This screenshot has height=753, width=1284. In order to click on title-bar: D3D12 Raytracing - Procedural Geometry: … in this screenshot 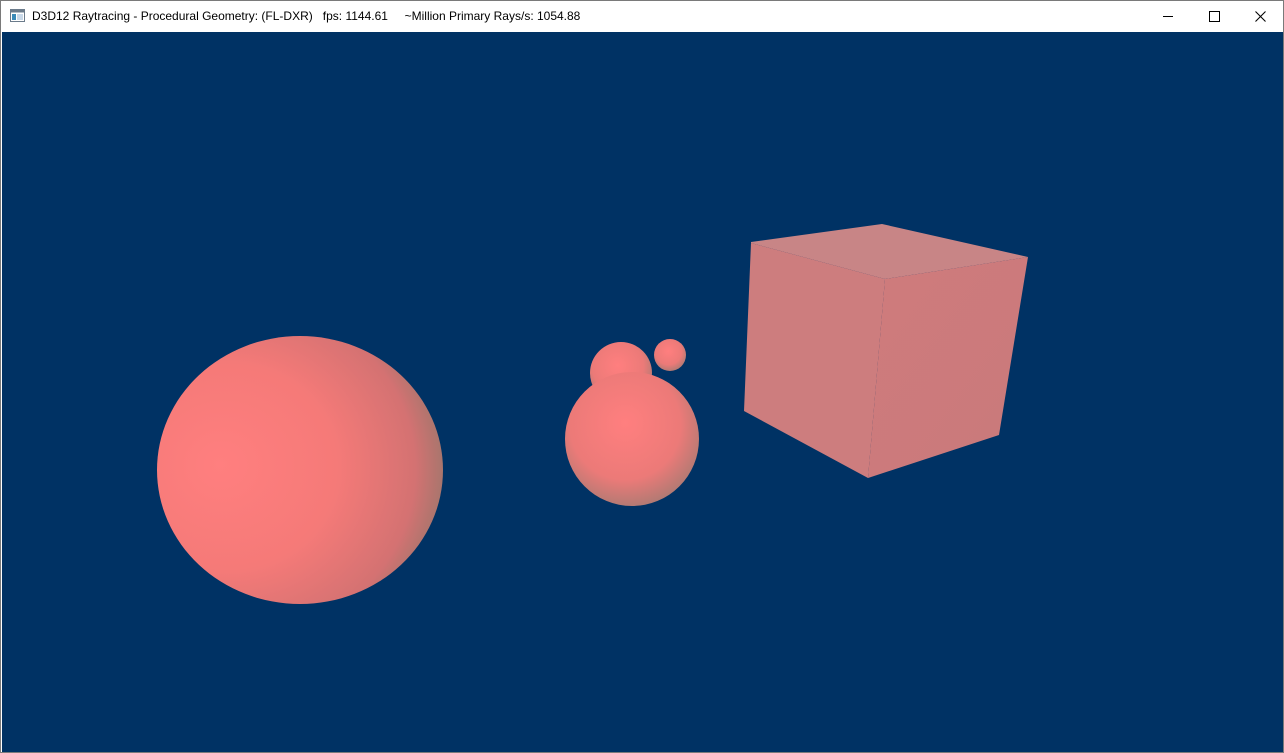, I will do `click(642, 16)`.